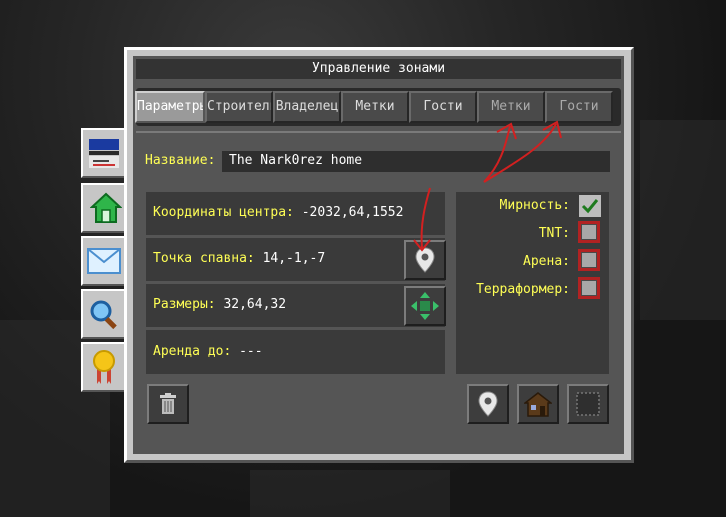 The height and width of the screenshot is (517, 726). I want to click on area-select-button, so click(588, 404).